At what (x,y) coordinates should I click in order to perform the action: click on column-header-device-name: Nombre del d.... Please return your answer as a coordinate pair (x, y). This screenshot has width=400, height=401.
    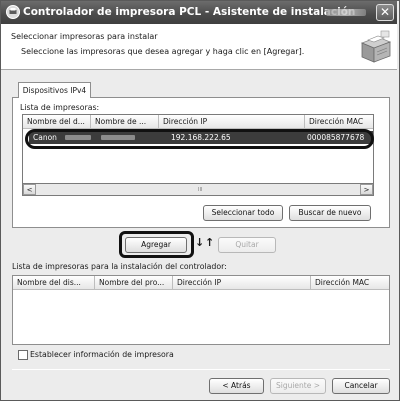
    Looking at the image, I should click on (57, 122).